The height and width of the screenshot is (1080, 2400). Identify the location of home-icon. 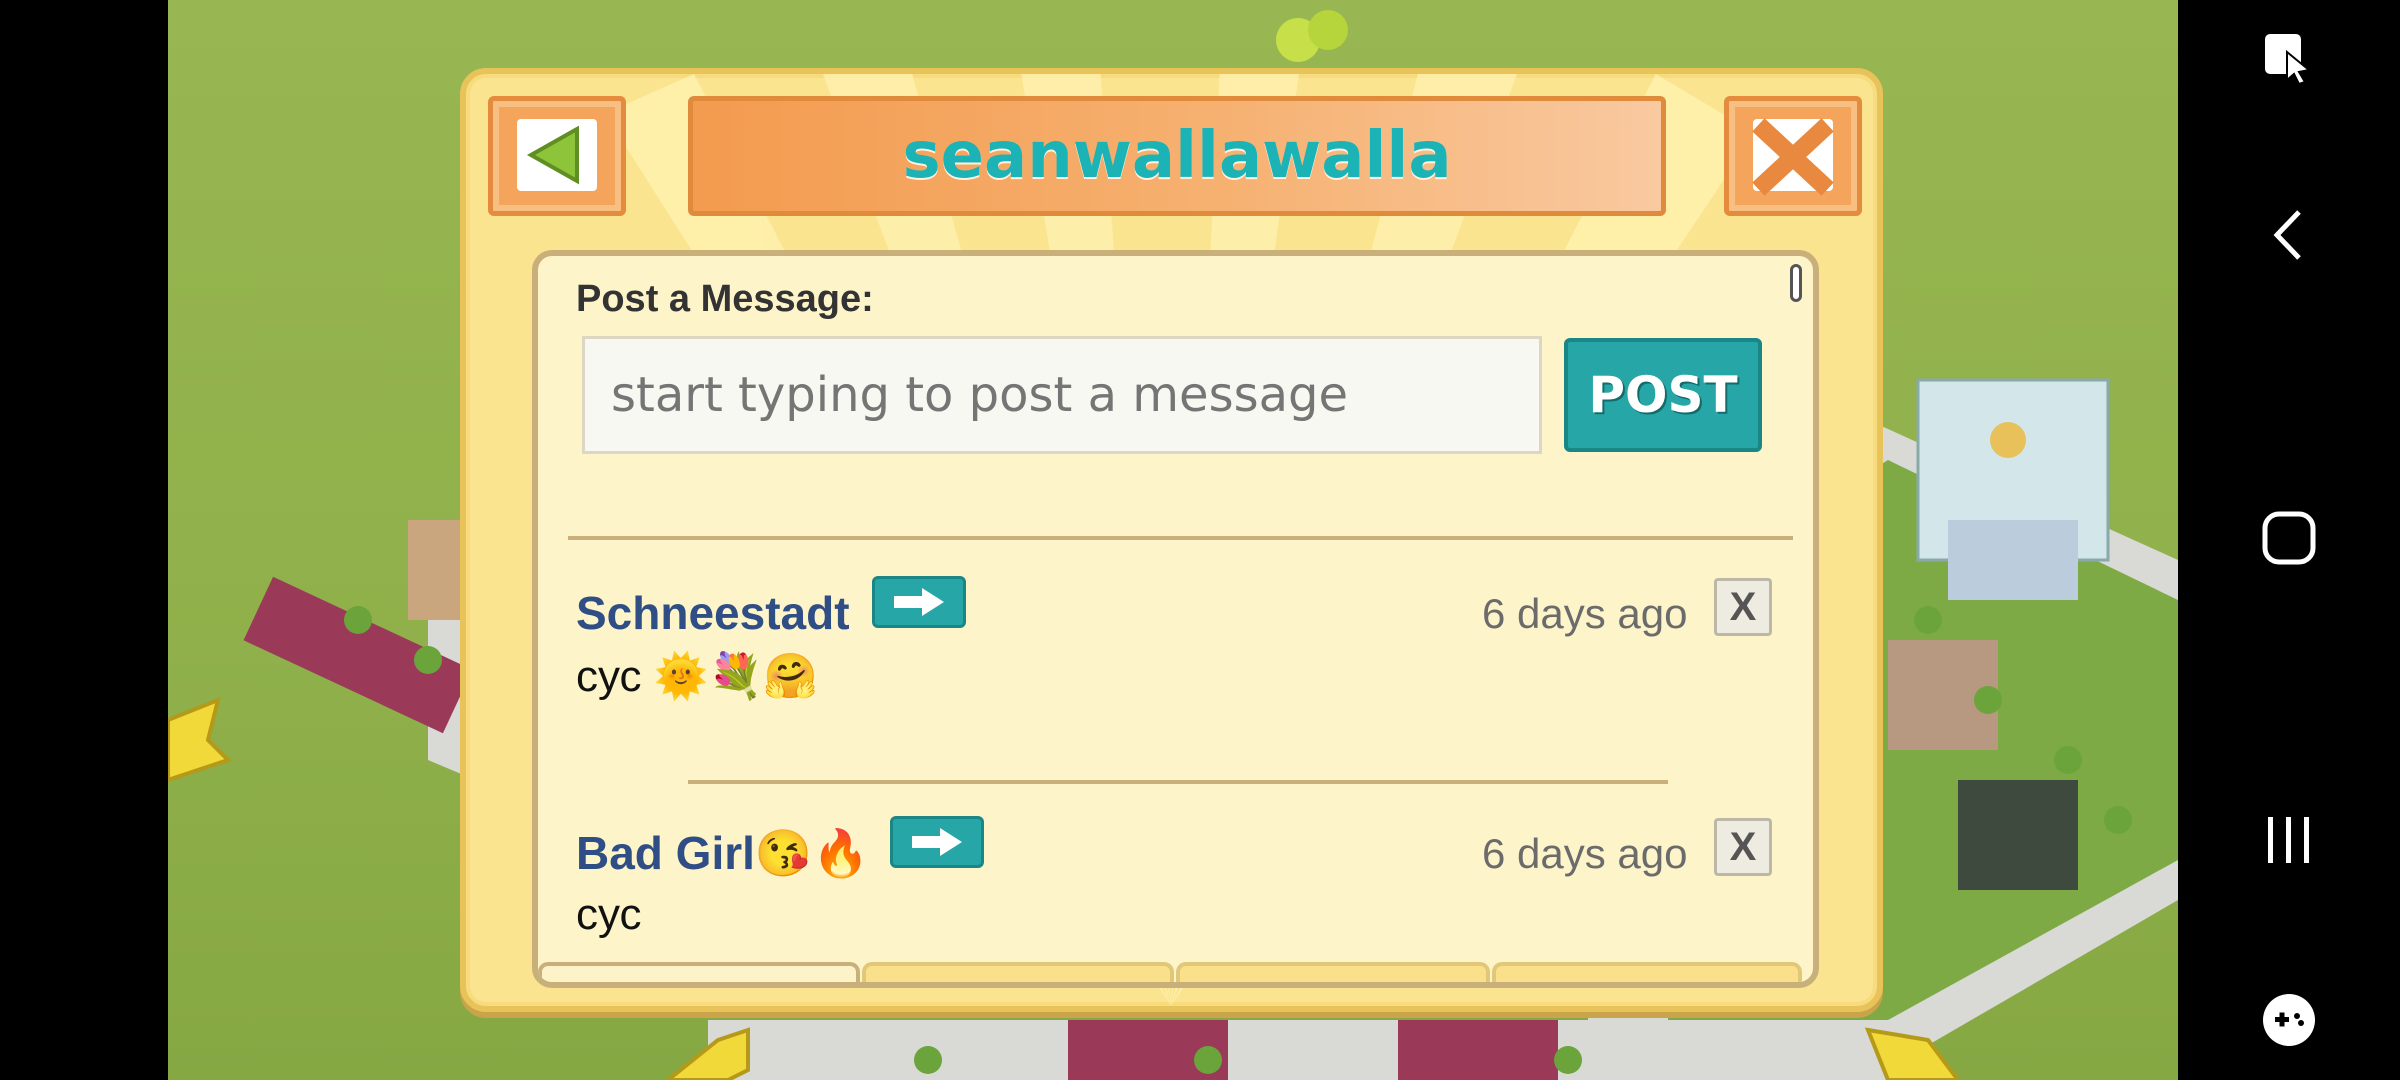
(2289, 538).